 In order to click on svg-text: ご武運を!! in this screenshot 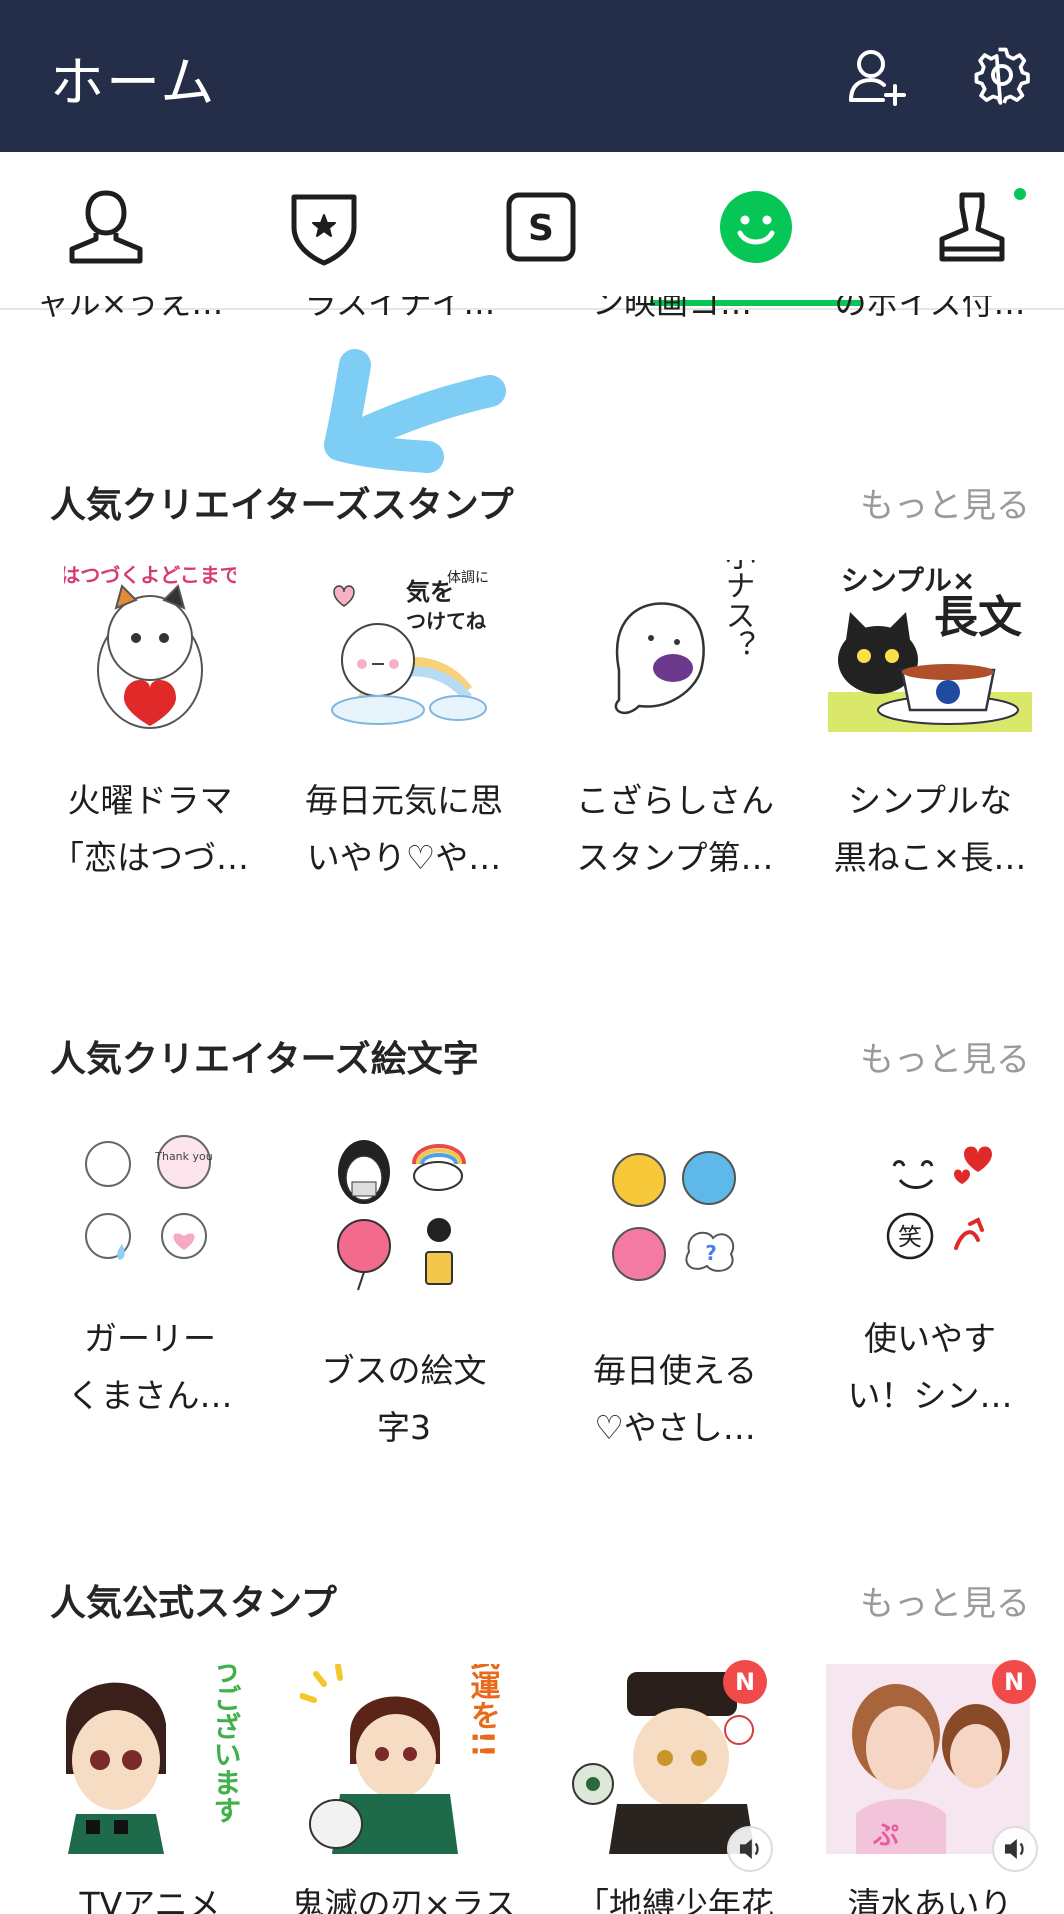, I will do `click(483, 1711)`.